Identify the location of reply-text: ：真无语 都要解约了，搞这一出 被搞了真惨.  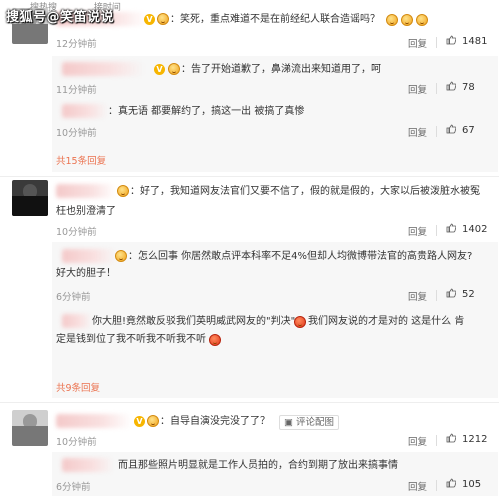
(206, 111).